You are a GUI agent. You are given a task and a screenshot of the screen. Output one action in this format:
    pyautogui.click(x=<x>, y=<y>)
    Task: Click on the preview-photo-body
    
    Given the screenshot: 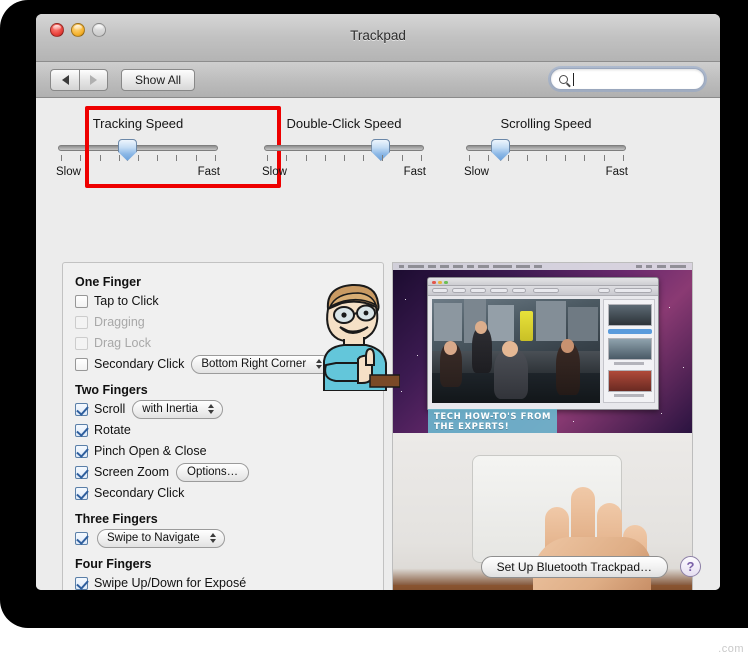 What is the action you would take?
    pyautogui.click(x=543, y=352)
    